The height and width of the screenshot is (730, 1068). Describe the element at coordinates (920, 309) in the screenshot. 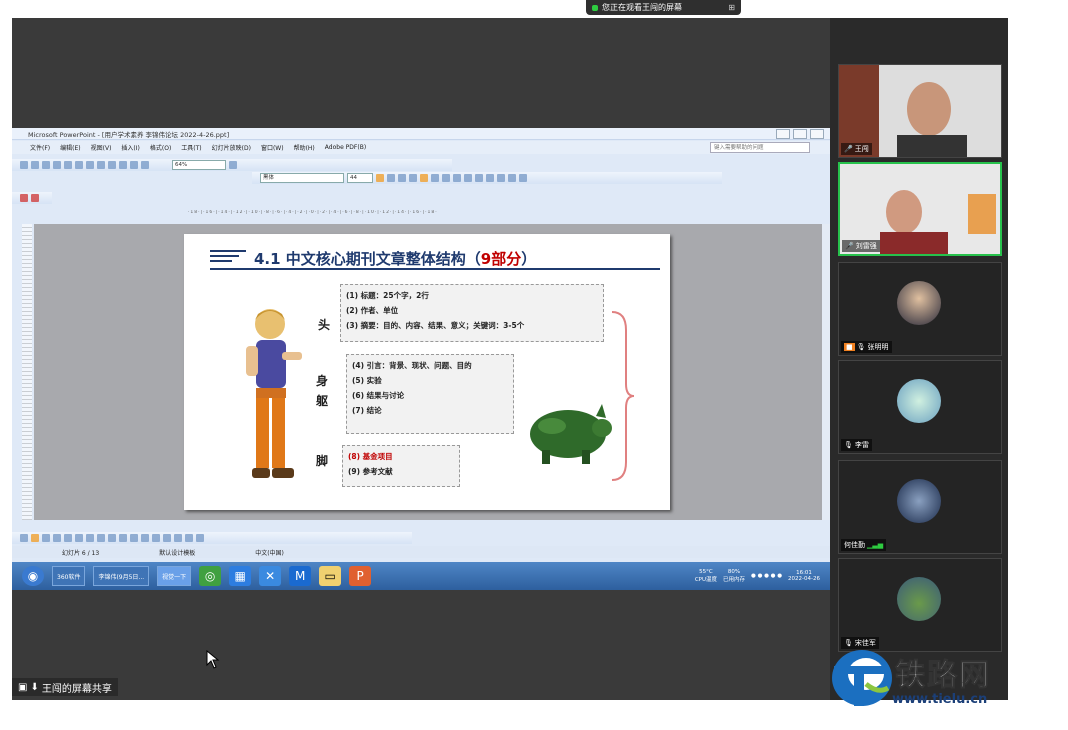

I see `participant-tile: ■ 🎙 张明明` at that location.